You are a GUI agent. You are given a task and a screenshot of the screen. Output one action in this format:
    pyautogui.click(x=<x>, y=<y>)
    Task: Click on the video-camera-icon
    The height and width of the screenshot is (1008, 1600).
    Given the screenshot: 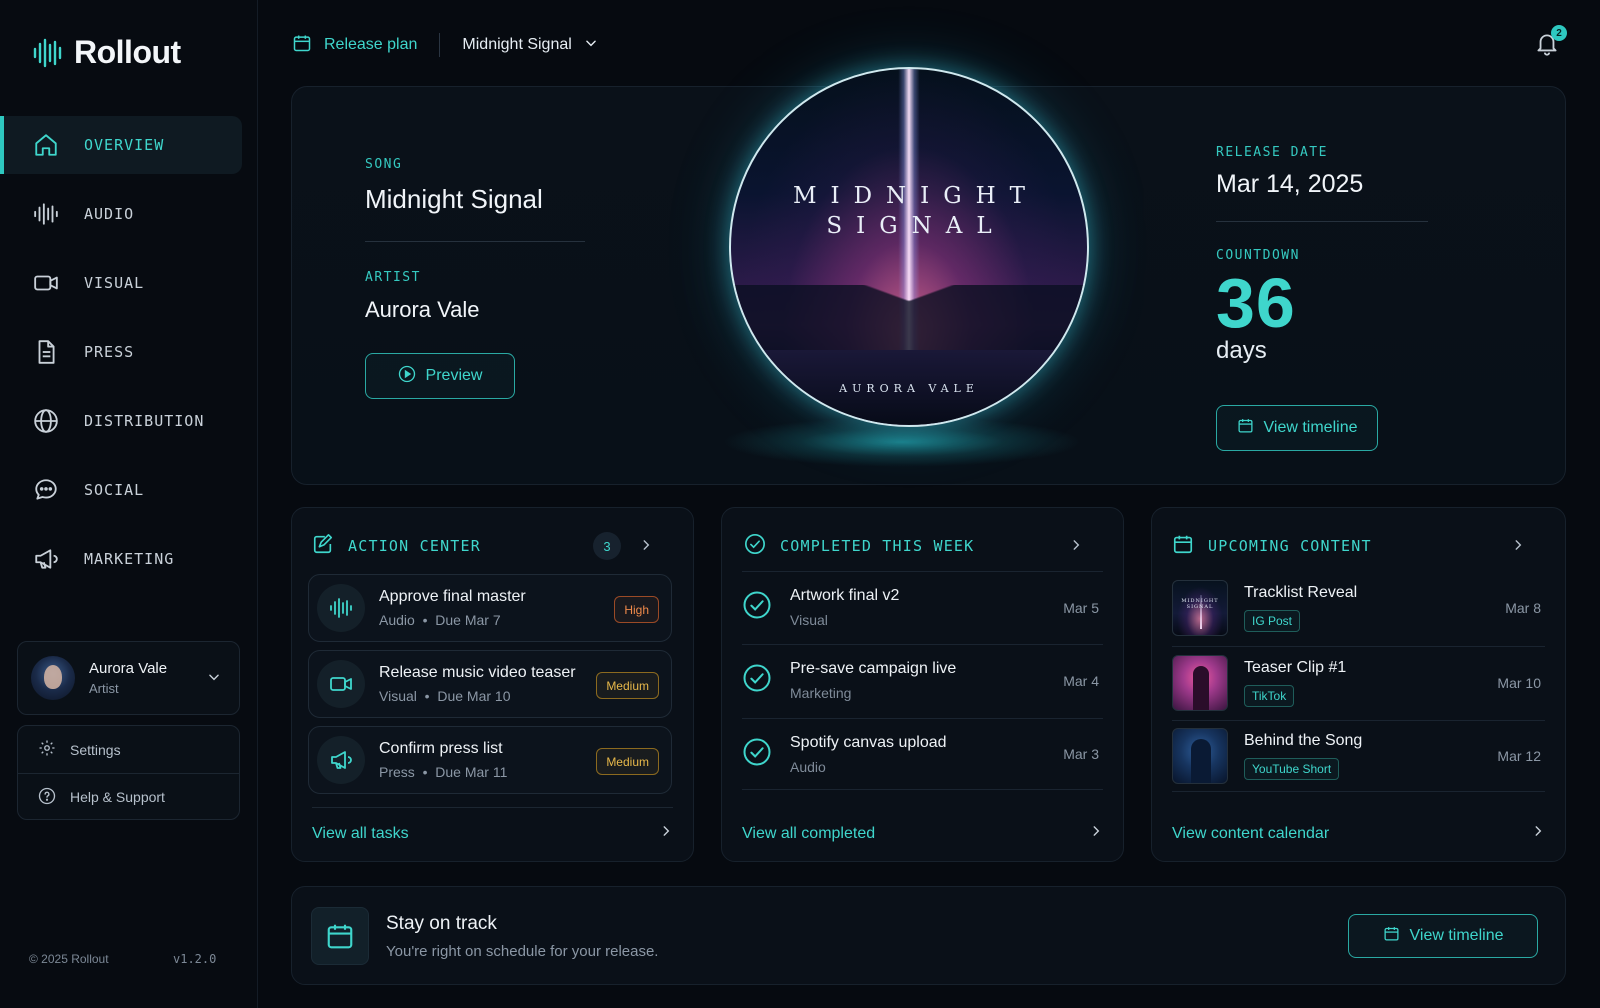 What is the action you would take?
    pyautogui.click(x=341, y=684)
    